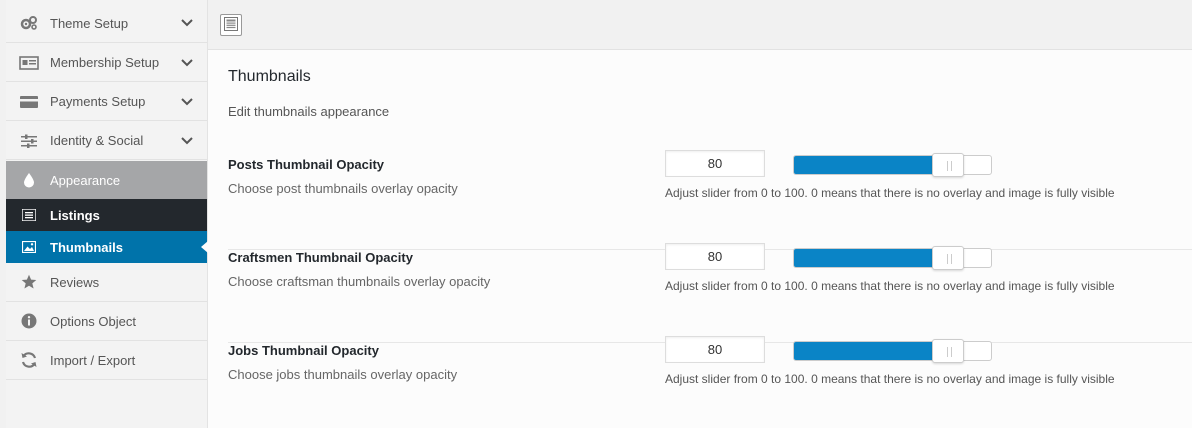  I want to click on sidebar-subitem-thumbnails: Thumbnails, so click(107, 247).